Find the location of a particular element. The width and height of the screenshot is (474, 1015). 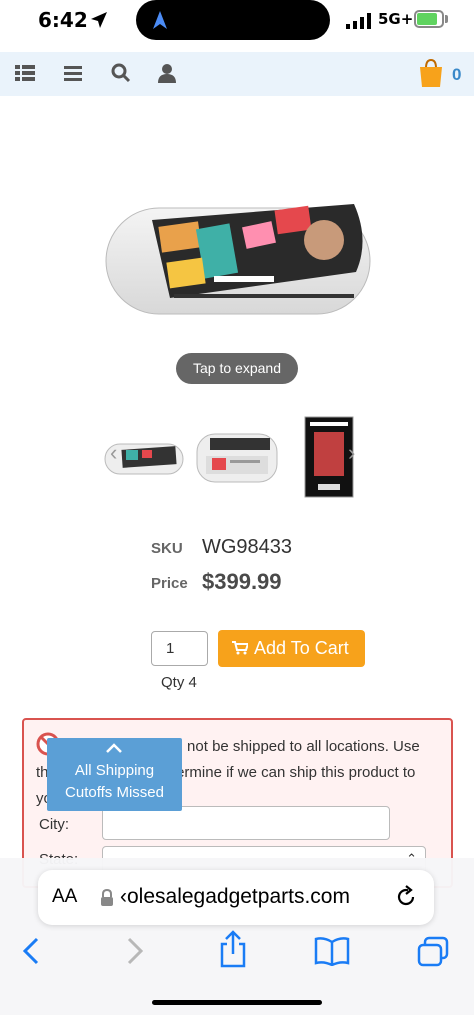

url-text: ‹olesalegadgetparts.com is located at coordinates (235, 897).